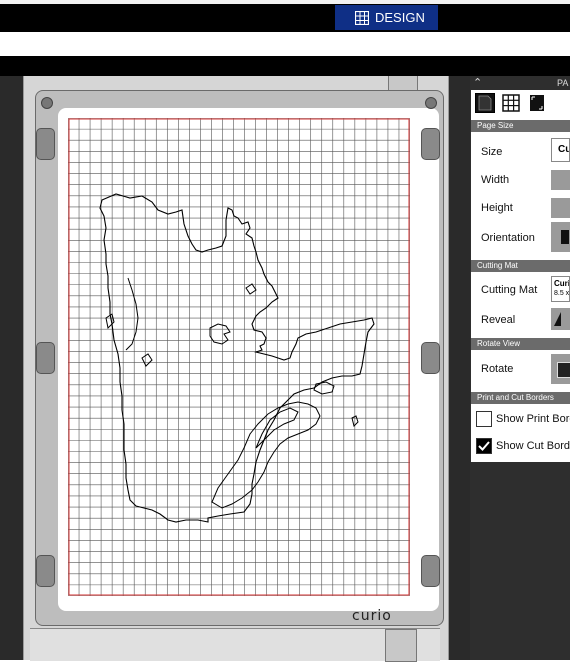 This screenshot has width=570, height=662. Describe the element at coordinates (520, 344) in the screenshot. I see `rotate-view-section: Rotate View` at that location.